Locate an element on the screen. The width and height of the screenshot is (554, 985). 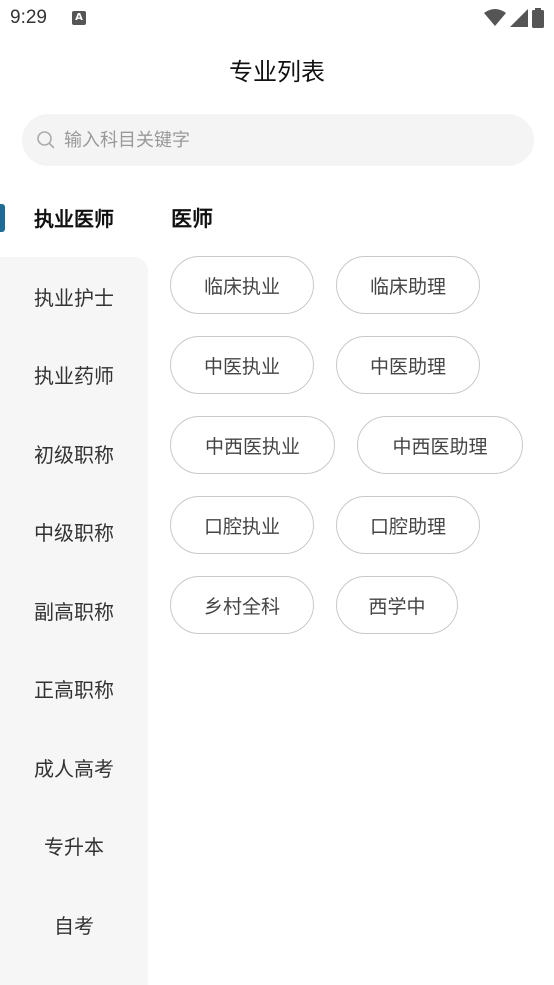
chip-integrated-practice: 中西医执业 is located at coordinates (252, 445).